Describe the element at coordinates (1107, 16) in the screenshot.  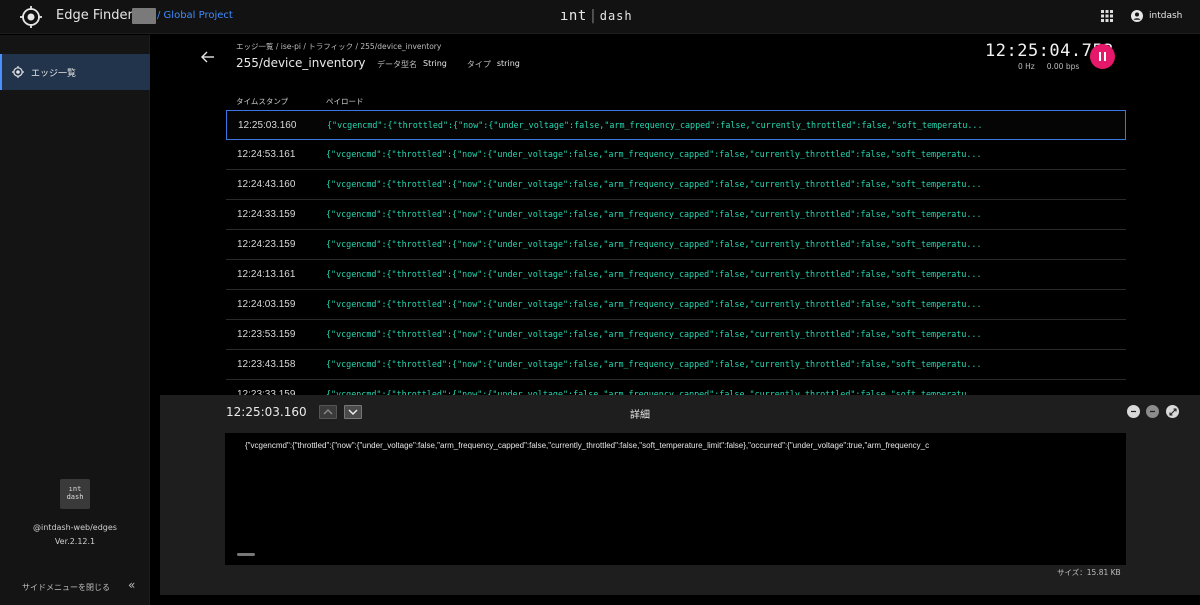
I see `apps-grid-icon` at that location.